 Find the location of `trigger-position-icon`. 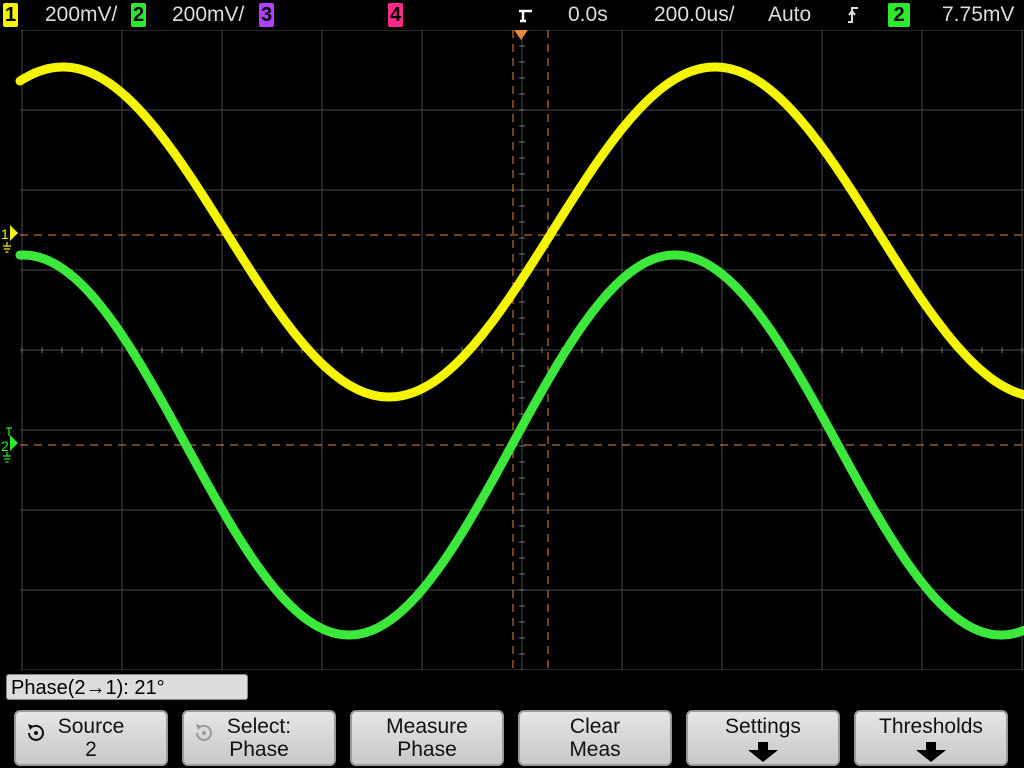

trigger-position-icon is located at coordinates (526, 14).